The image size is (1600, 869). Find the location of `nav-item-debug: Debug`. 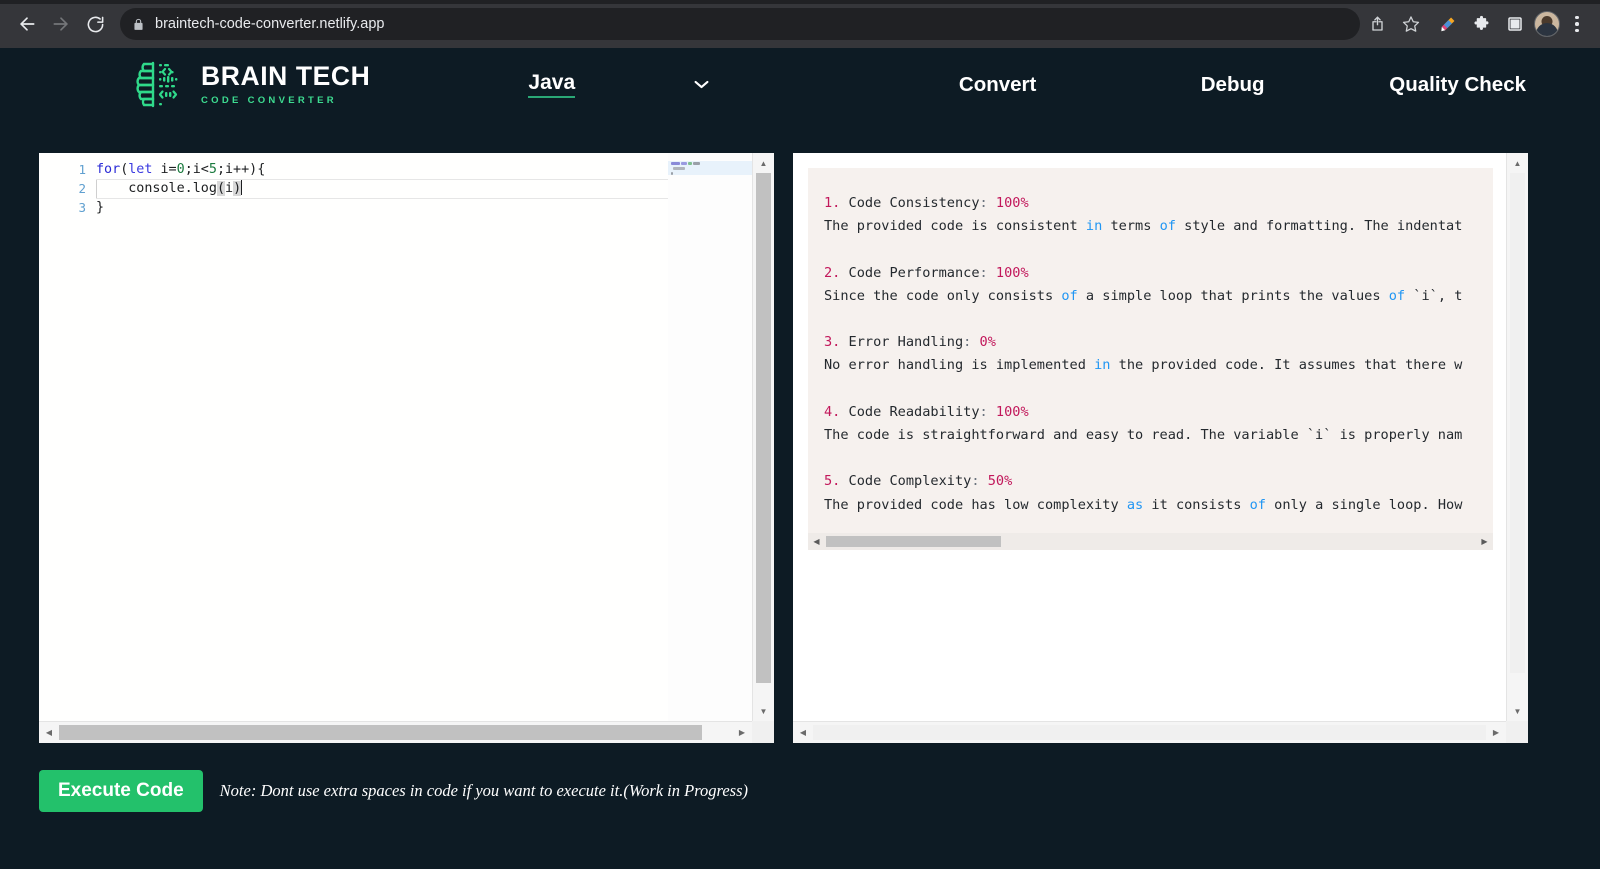

nav-item-debug: Debug is located at coordinates (1232, 85).